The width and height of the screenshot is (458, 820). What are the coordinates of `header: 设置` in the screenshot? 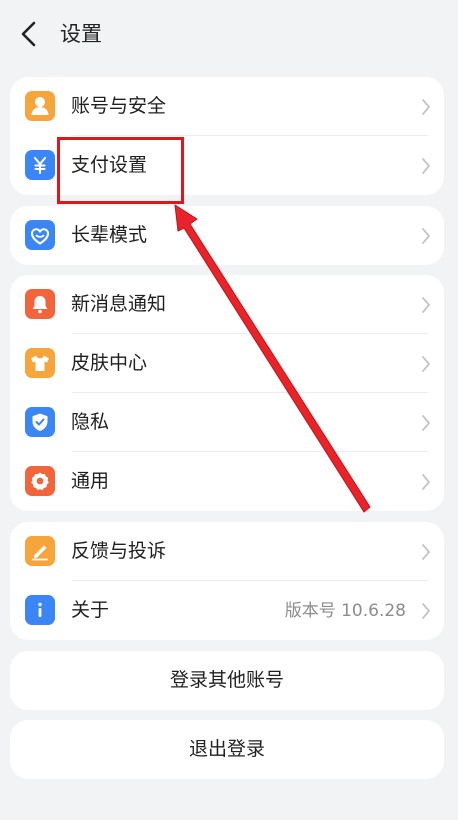 It's located at (229, 34).